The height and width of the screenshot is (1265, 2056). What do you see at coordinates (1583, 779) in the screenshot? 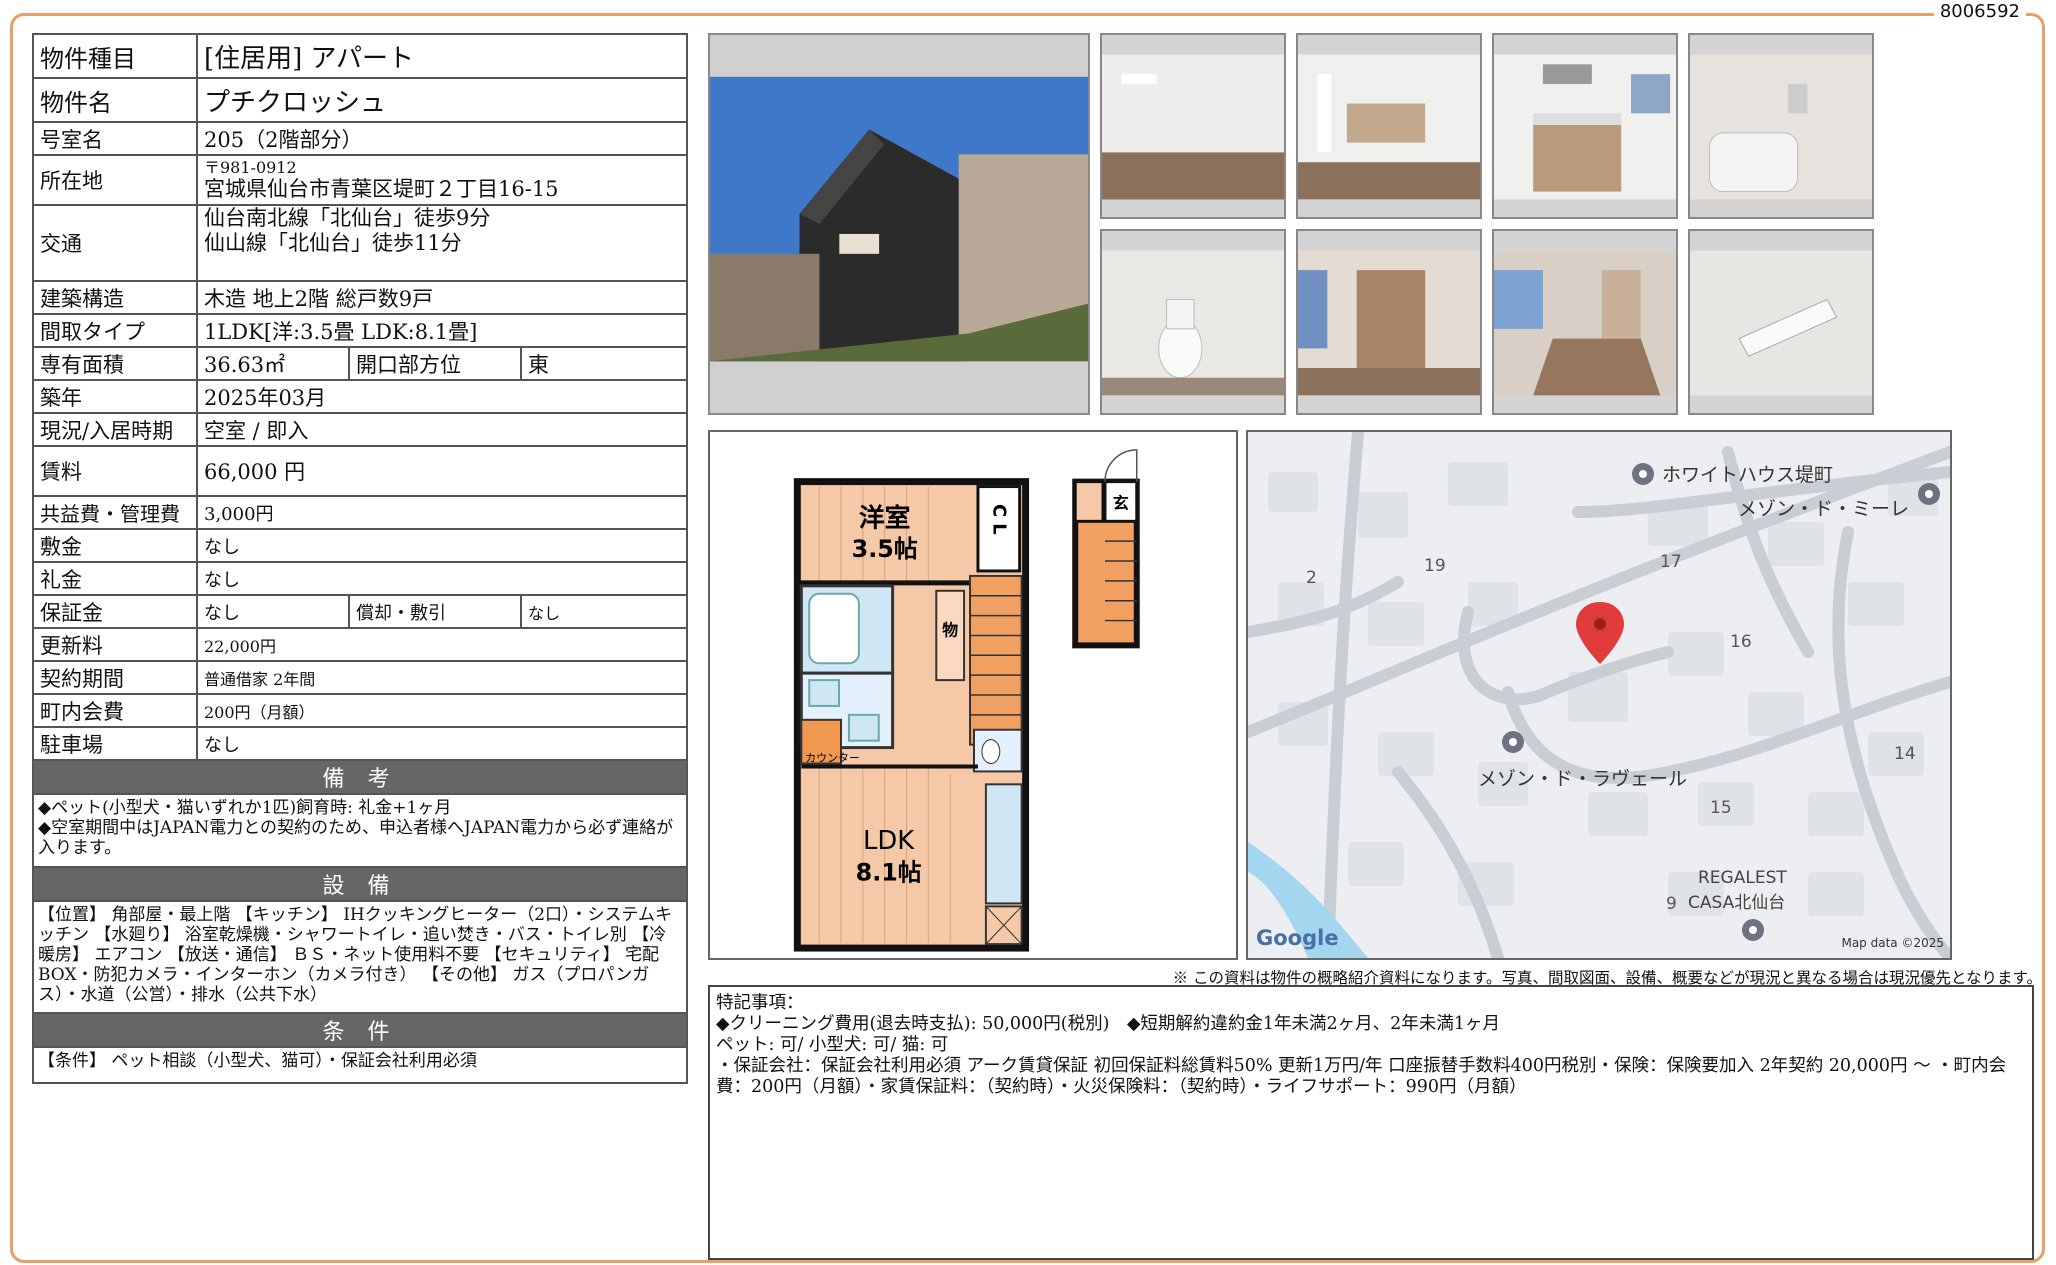
I see `map-poi-maison-ravere: メゾン・ド・ラヴェール` at bounding box center [1583, 779].